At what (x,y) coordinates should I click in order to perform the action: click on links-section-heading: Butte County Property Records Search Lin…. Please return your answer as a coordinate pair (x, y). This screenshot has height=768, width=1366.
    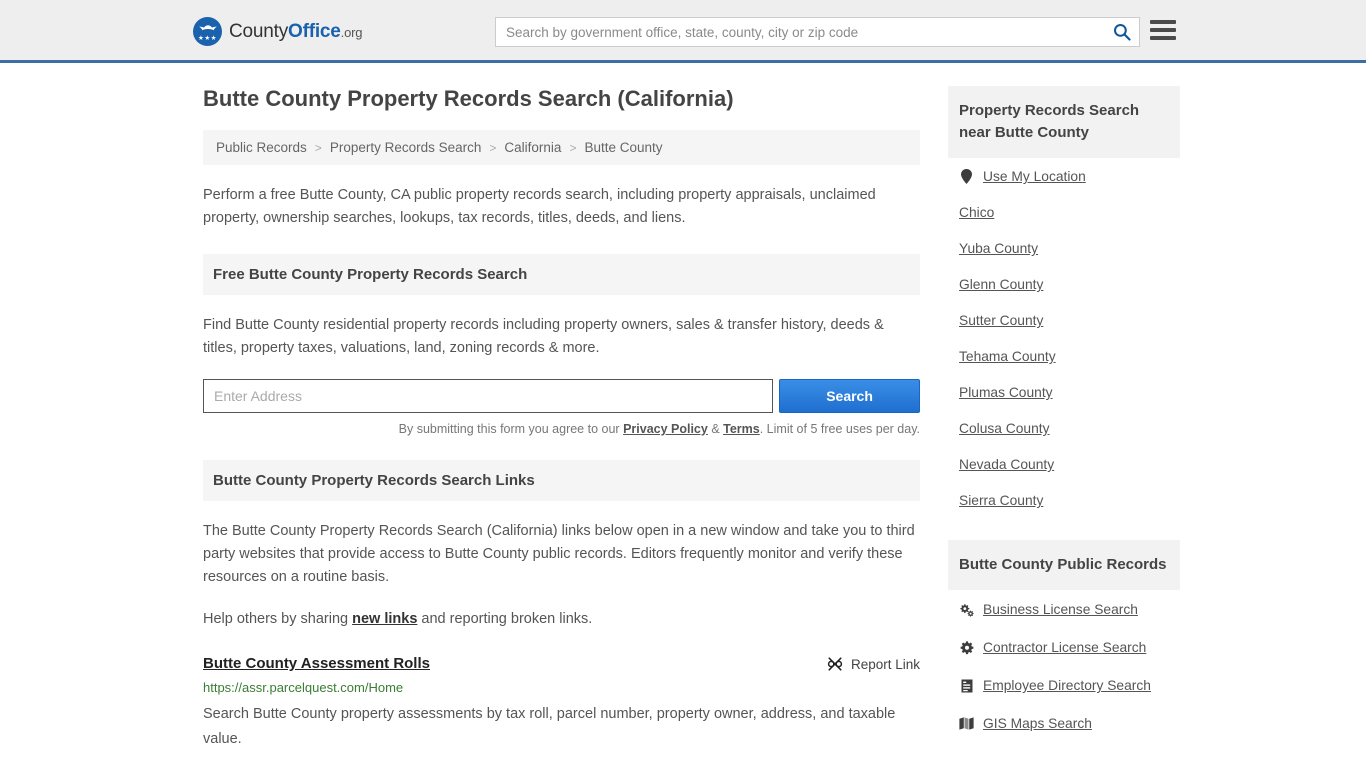
    Looking at the image, I should click on (561, 480).